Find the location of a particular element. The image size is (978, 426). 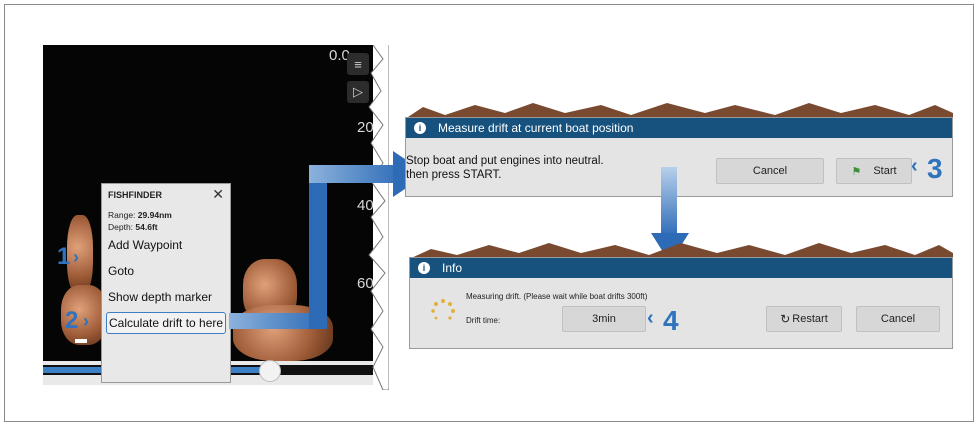

message-line: Stop boat and put engines into neutral. is located at coordinates (505, 161).